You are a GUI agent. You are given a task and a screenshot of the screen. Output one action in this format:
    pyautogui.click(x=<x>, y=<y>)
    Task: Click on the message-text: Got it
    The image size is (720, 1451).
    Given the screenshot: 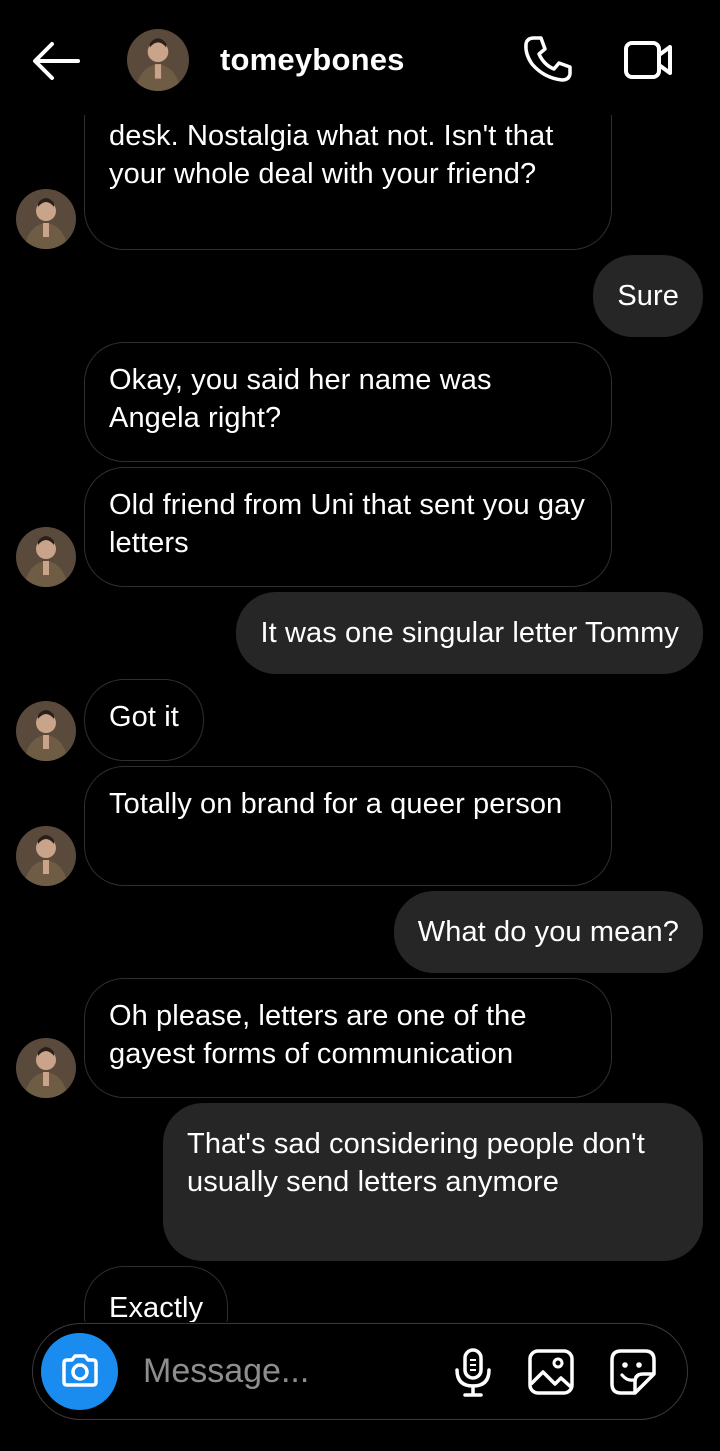 What is the action you would take?
    pyautogui.click(x=144, y=717)
    